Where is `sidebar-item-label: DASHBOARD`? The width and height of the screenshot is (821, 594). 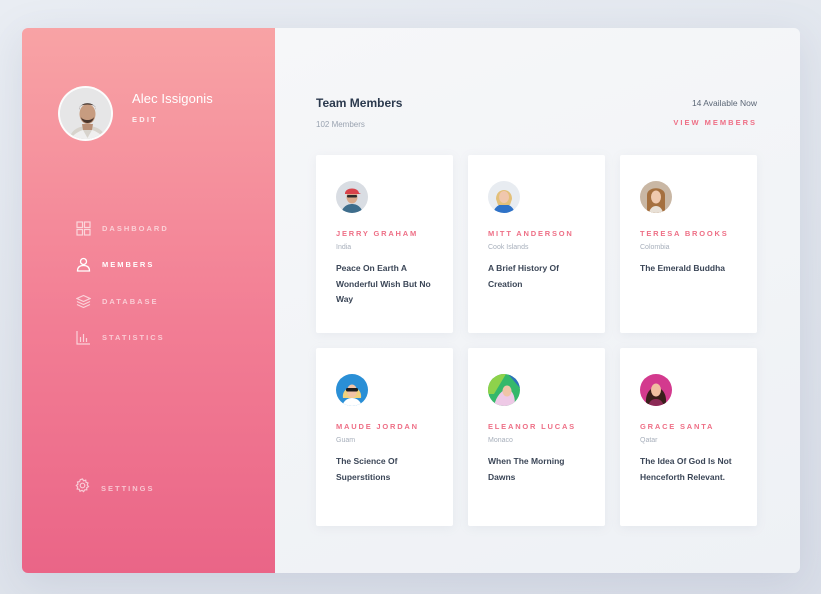 sidebar-item-label: DASHBOARD is located at coordinates (135, 228).